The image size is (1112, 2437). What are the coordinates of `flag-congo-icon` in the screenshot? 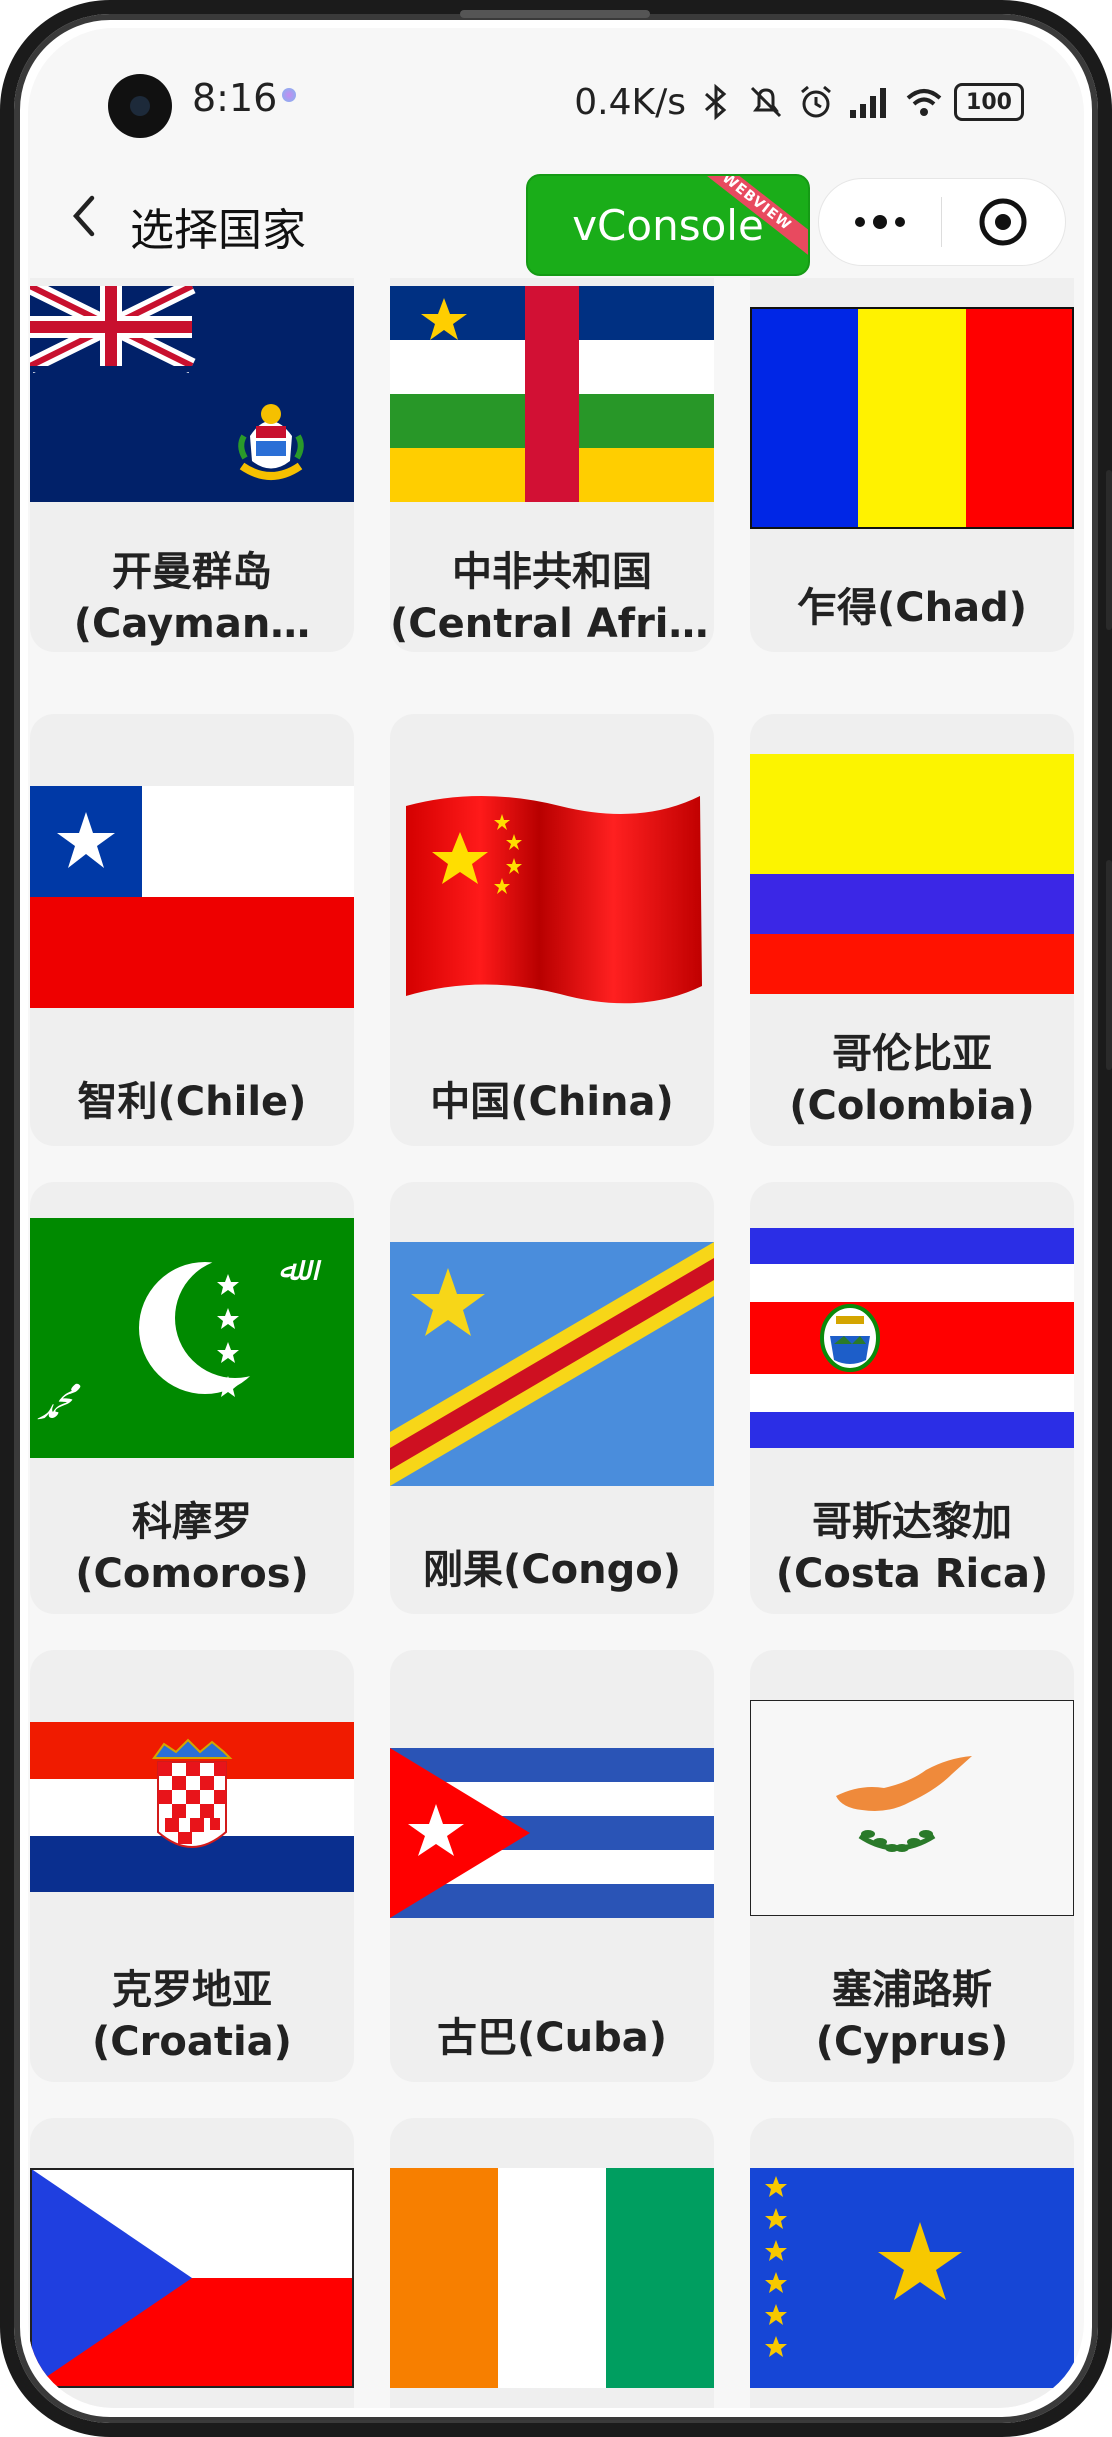 It's located at (552, 1364).